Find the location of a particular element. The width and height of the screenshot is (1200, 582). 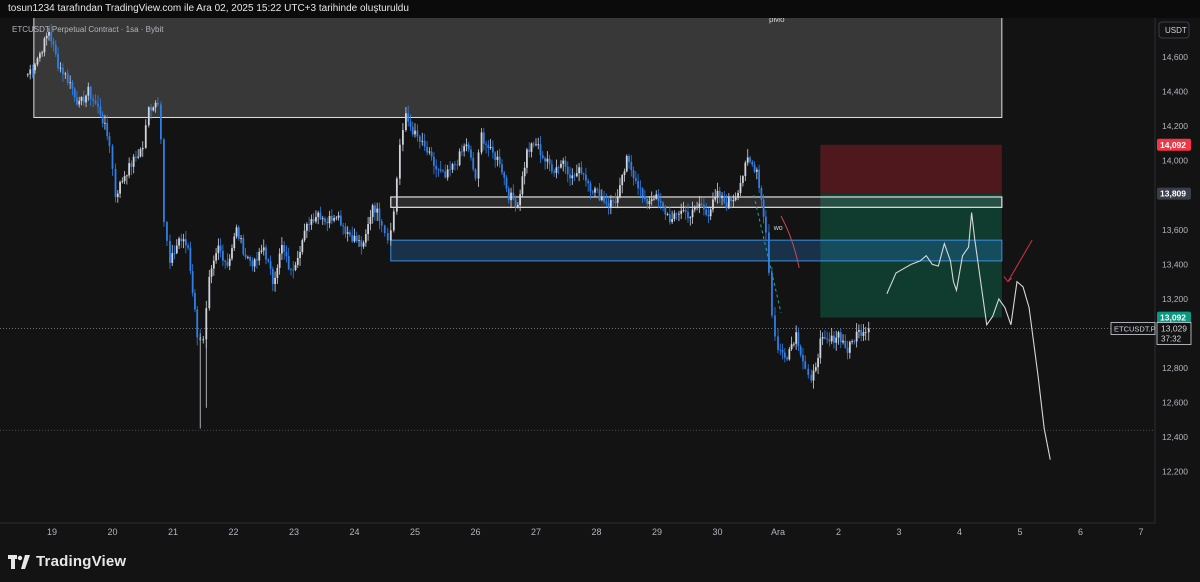

time-tick-label: 20 is located at coordinates (112, 532).